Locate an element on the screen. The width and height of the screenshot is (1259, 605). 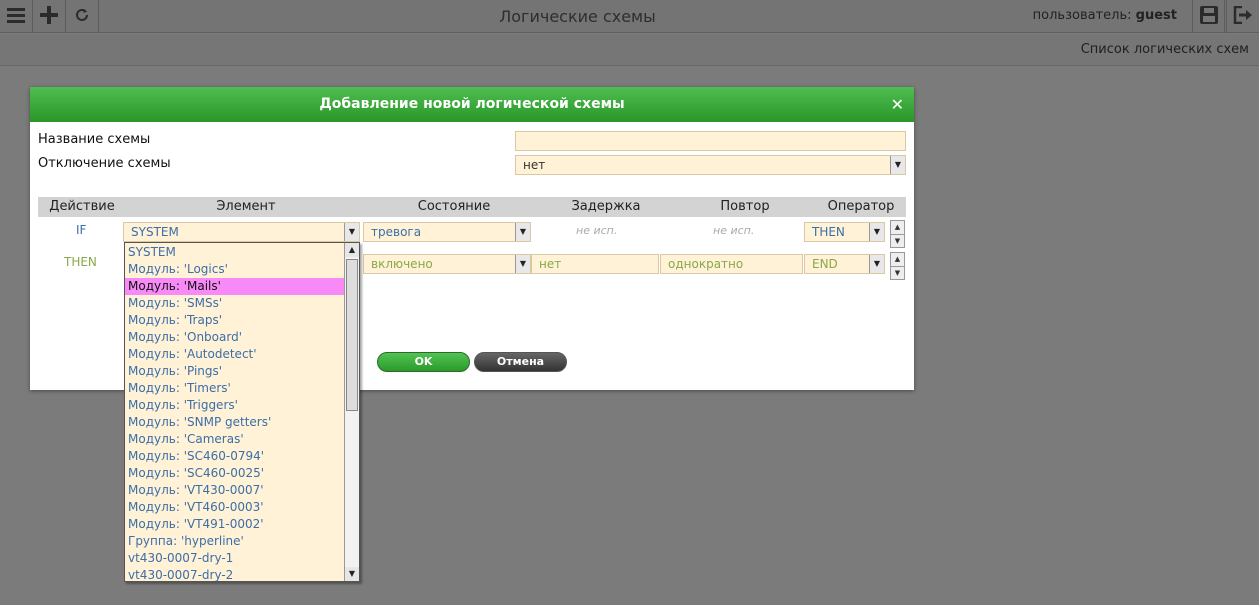
dropdown-option: Модуль: 'Traps' is located at coordinates (235, 320).